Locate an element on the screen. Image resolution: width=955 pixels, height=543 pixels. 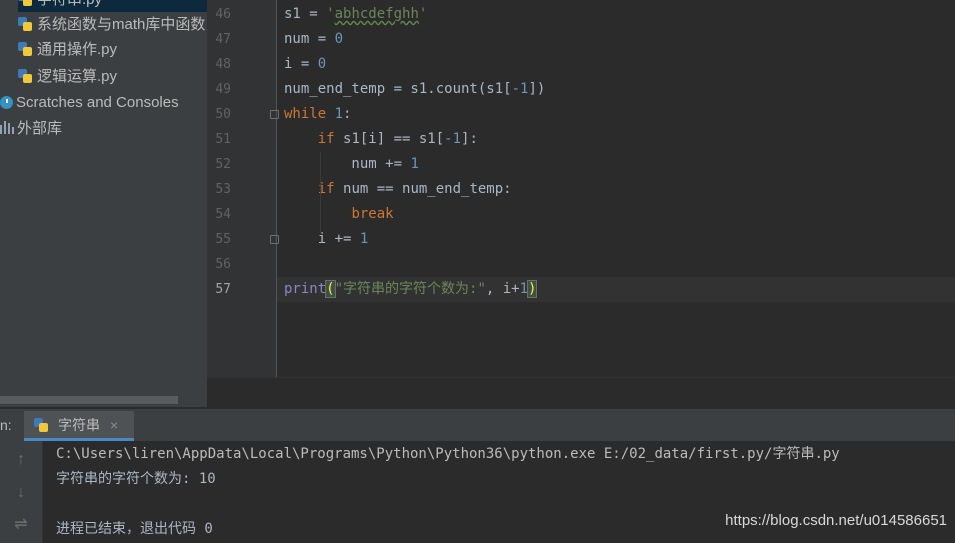
library-icon is located at coordinates (7, 127).